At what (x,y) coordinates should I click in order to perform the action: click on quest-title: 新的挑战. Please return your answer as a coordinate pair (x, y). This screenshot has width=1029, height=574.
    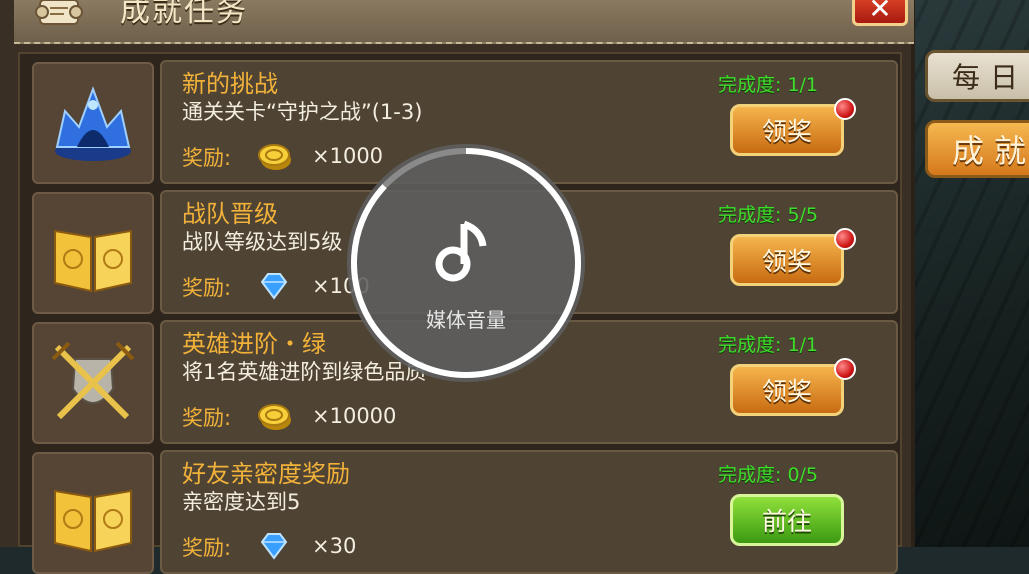
    Looking at the image, I should click on (230, 84).